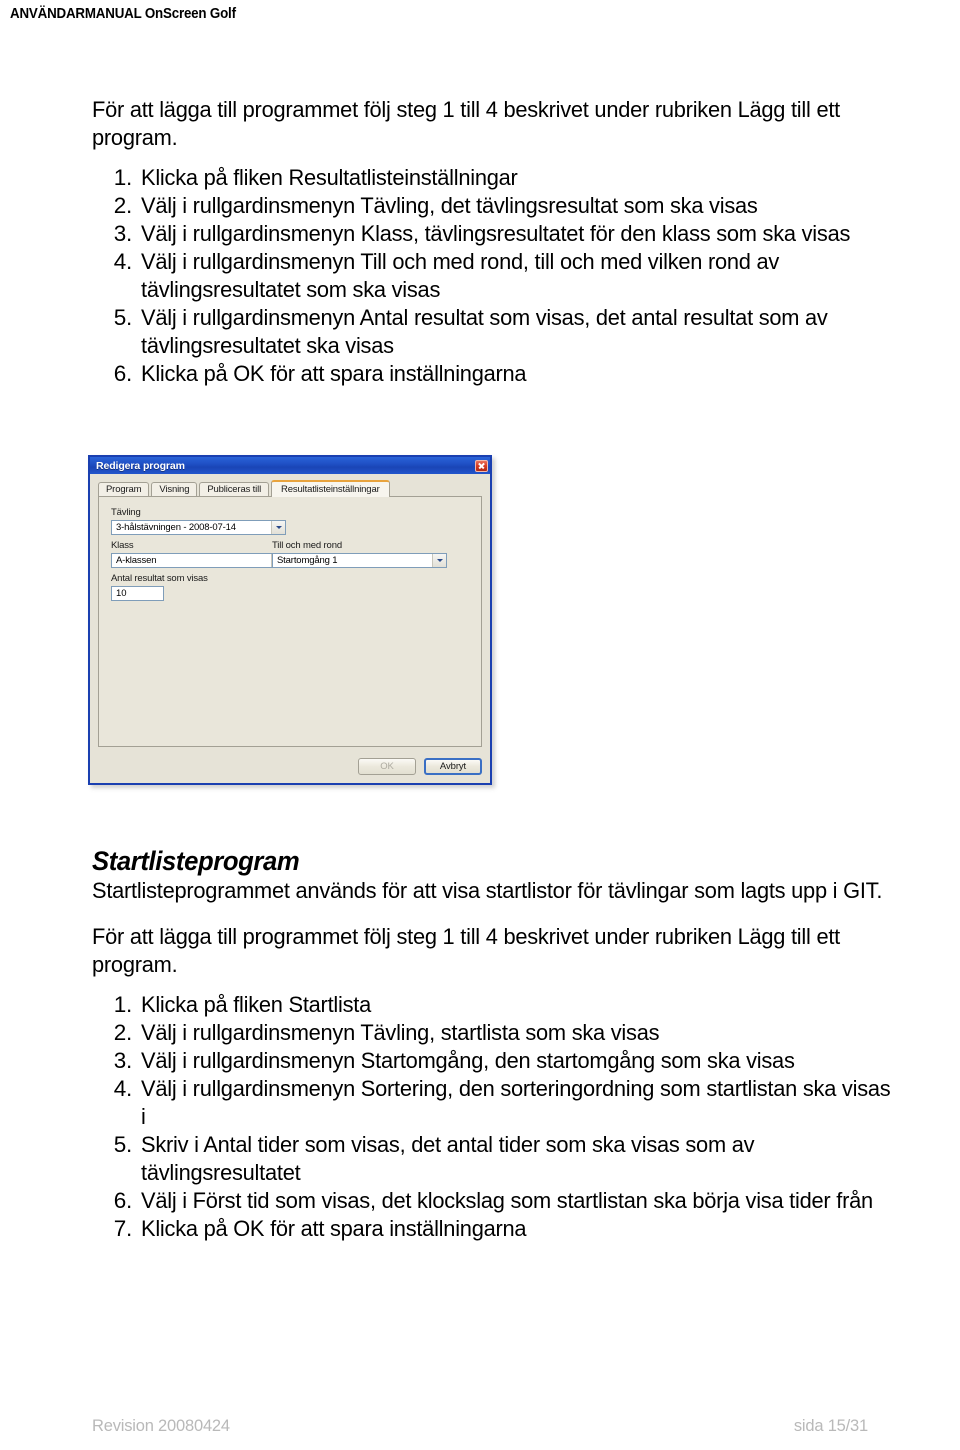 This screenshot has width=960, height=1450. What do you see at coordinates (121, 593) in the screenshot?
I see `antal-resultat-value: 10` at bounding box center [121, 593].